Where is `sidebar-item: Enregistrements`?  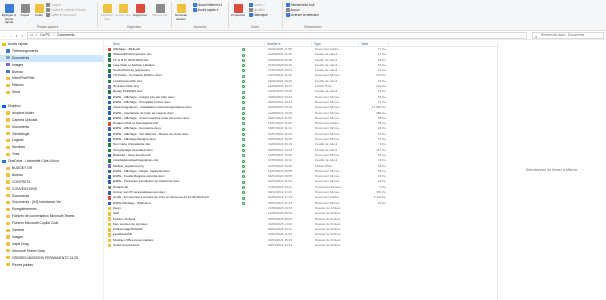 sidebar-item: Enregistrements is located at coordinates (51, 209).